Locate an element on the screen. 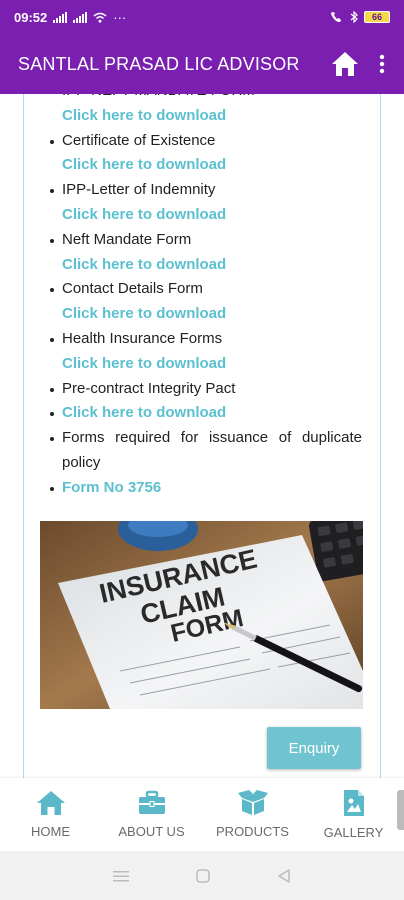  nav-home-label: HOME is located at coordinates (50, 831).